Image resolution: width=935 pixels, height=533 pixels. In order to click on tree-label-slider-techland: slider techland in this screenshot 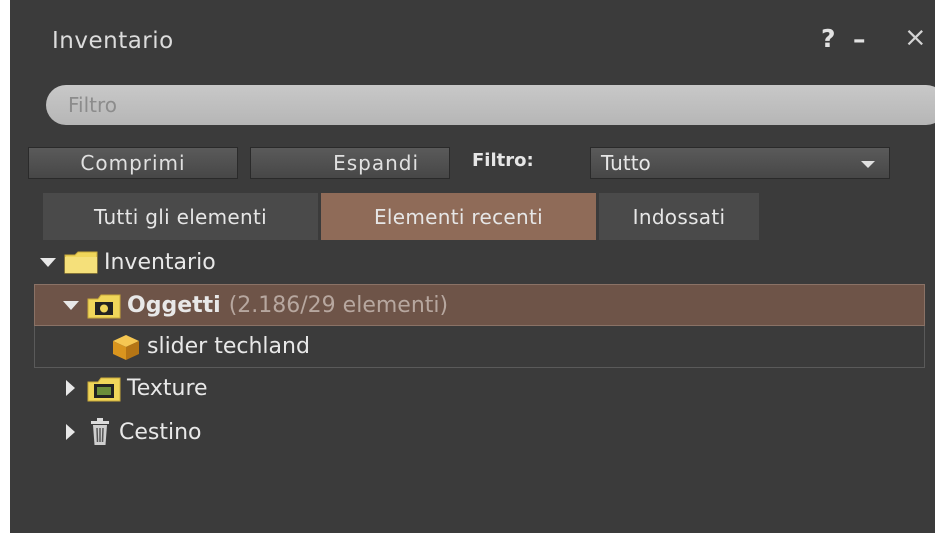, I will do `click(228, 346)`.